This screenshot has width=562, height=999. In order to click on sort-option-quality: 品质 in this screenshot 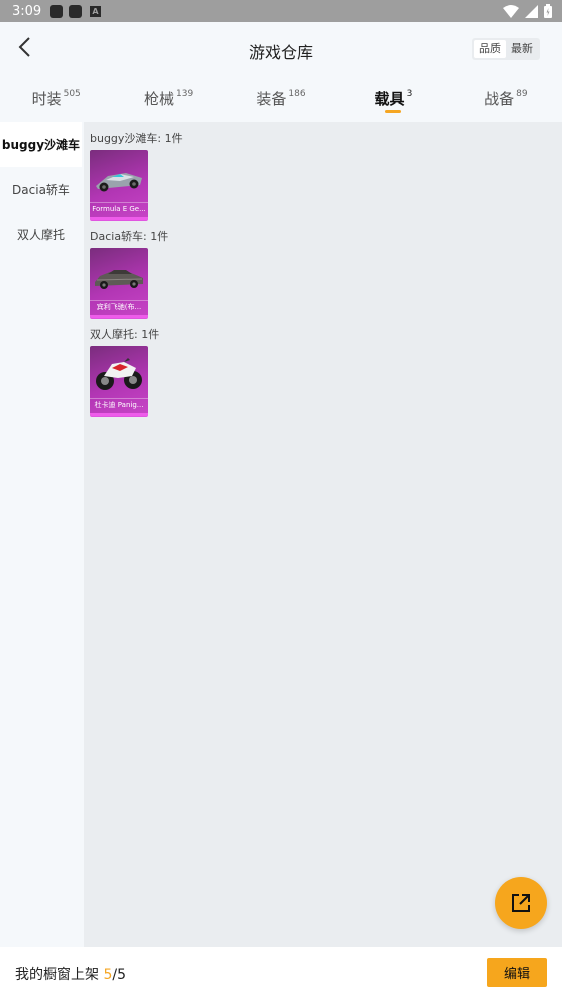, I will do `click(490, 49)`.